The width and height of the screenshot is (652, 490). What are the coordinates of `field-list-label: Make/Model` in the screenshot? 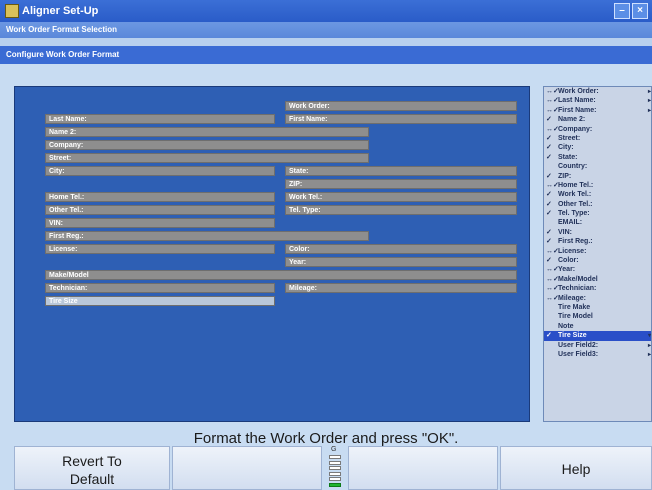 It's located at (578, 279).